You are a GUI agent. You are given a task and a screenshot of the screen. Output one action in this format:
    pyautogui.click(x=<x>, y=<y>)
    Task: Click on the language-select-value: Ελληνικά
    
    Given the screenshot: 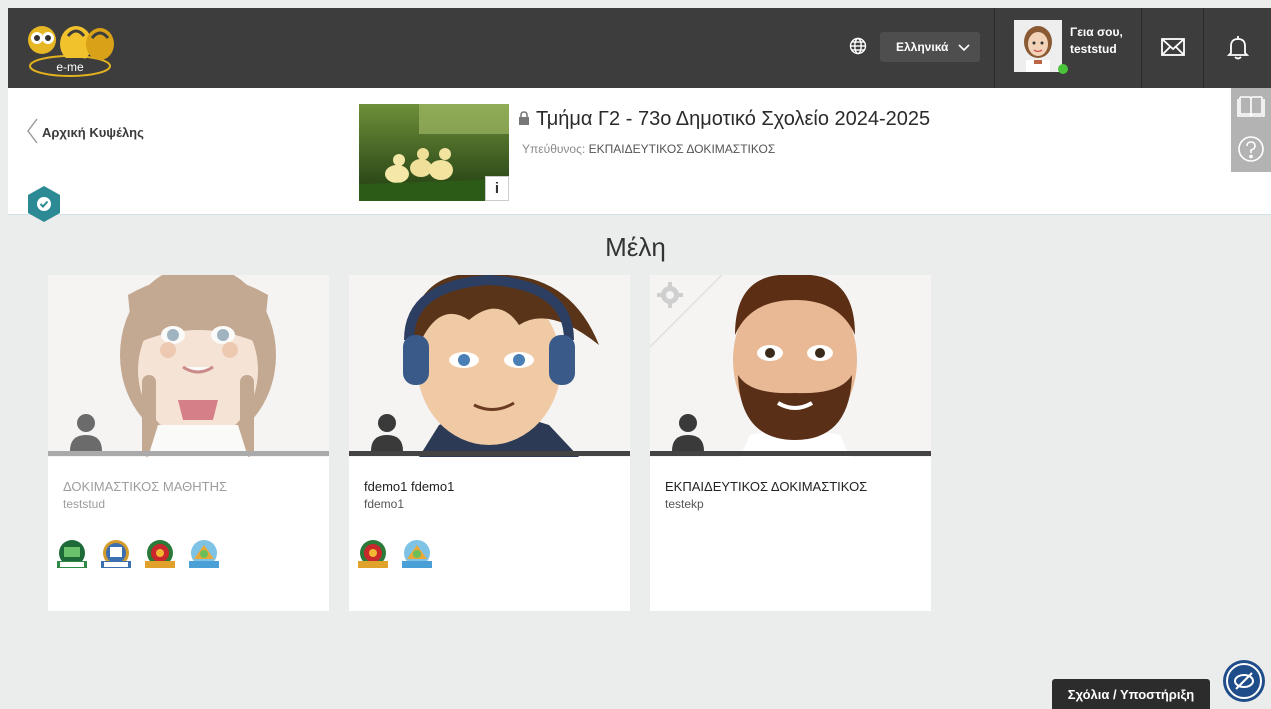 What is the action you would take?
    pyautogui.click(x=922, y=47)
    